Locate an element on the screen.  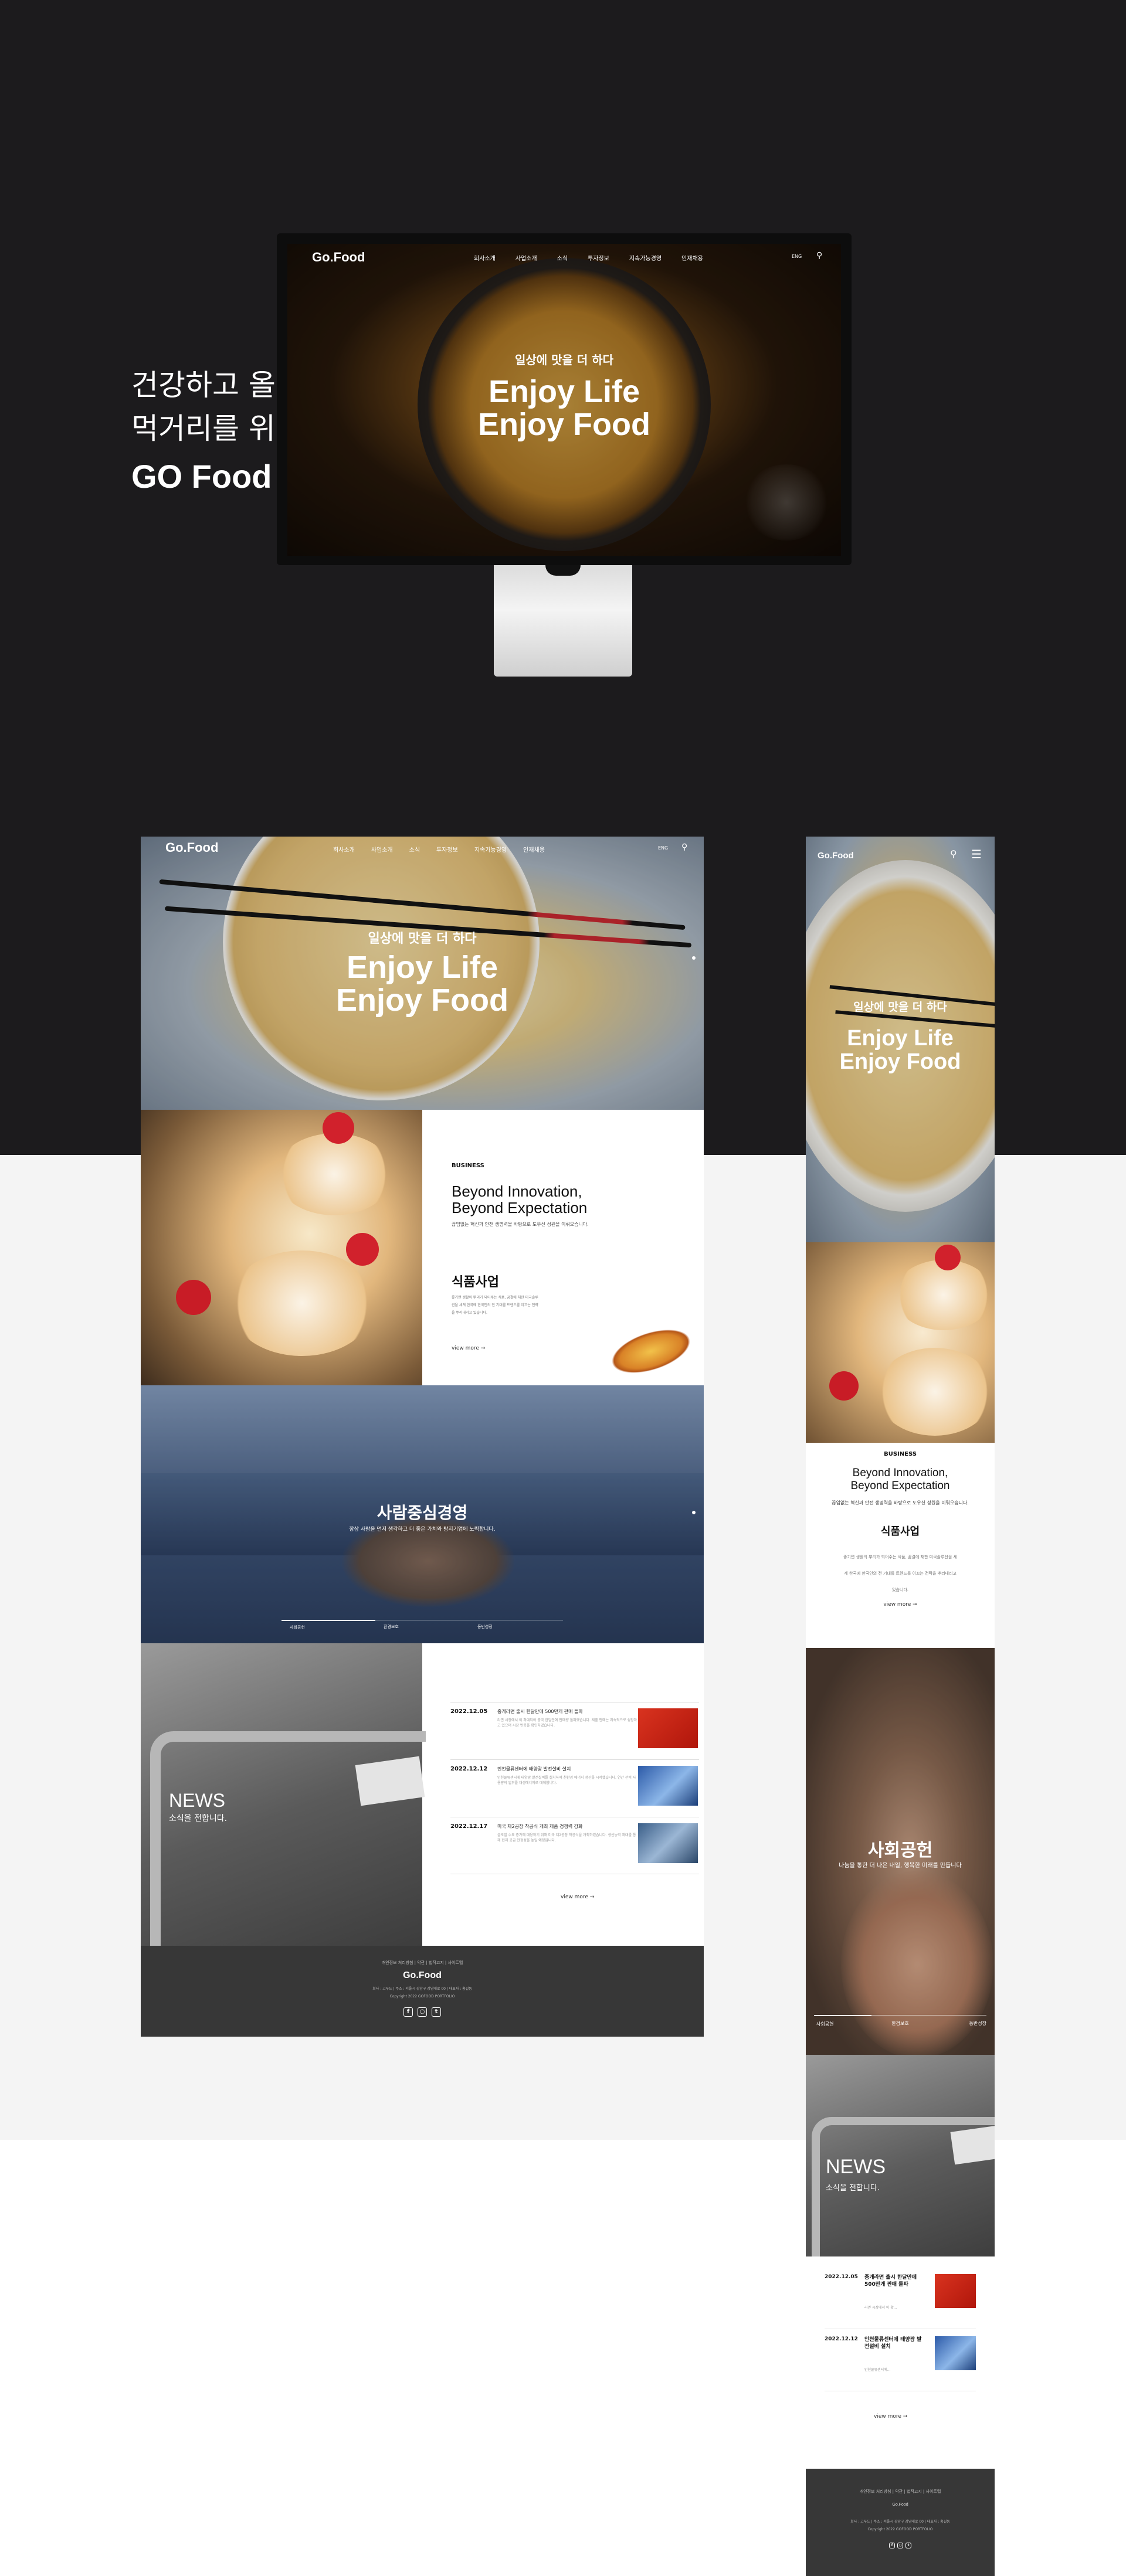
hamburger-icon: ☰ is located at coordinates (976, 854).